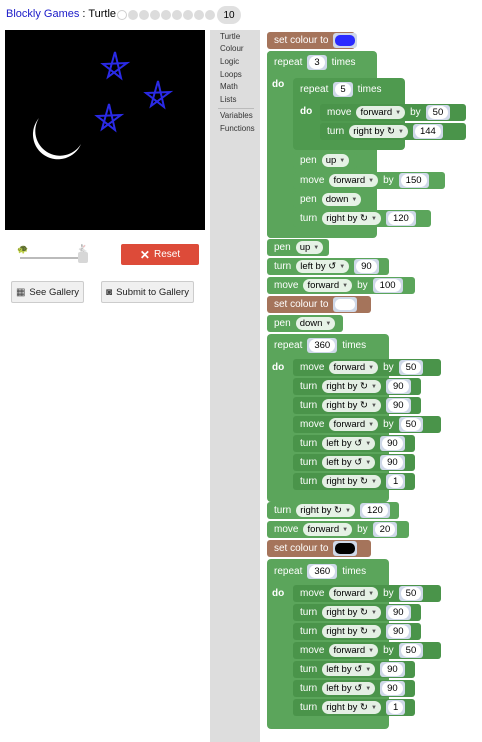 The height and width of the screenshot is (742, 482). What do you see at coordinates (427, 131) in the screenshot?
I see `number-field: 144` at bounding box center [427, 131].